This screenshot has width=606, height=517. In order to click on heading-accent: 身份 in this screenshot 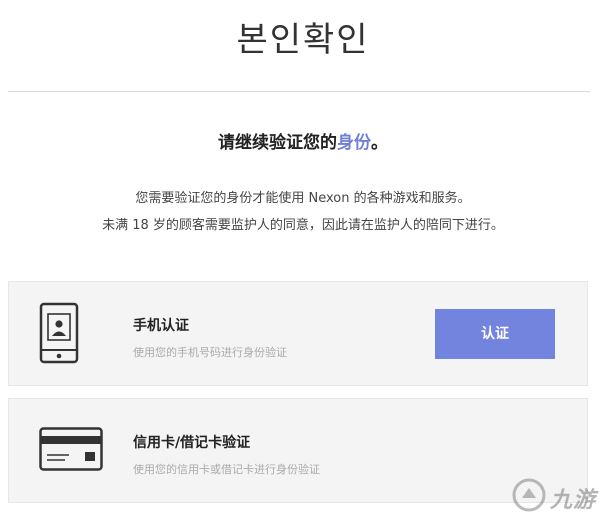, I will do `click(354, 143)`.